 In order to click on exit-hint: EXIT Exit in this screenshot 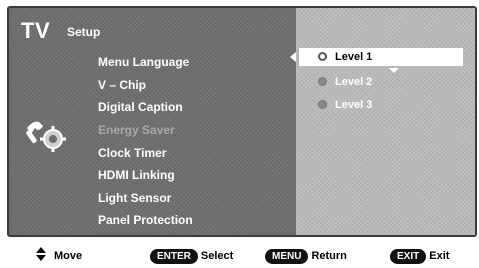, I will do `click(419, 256)`.